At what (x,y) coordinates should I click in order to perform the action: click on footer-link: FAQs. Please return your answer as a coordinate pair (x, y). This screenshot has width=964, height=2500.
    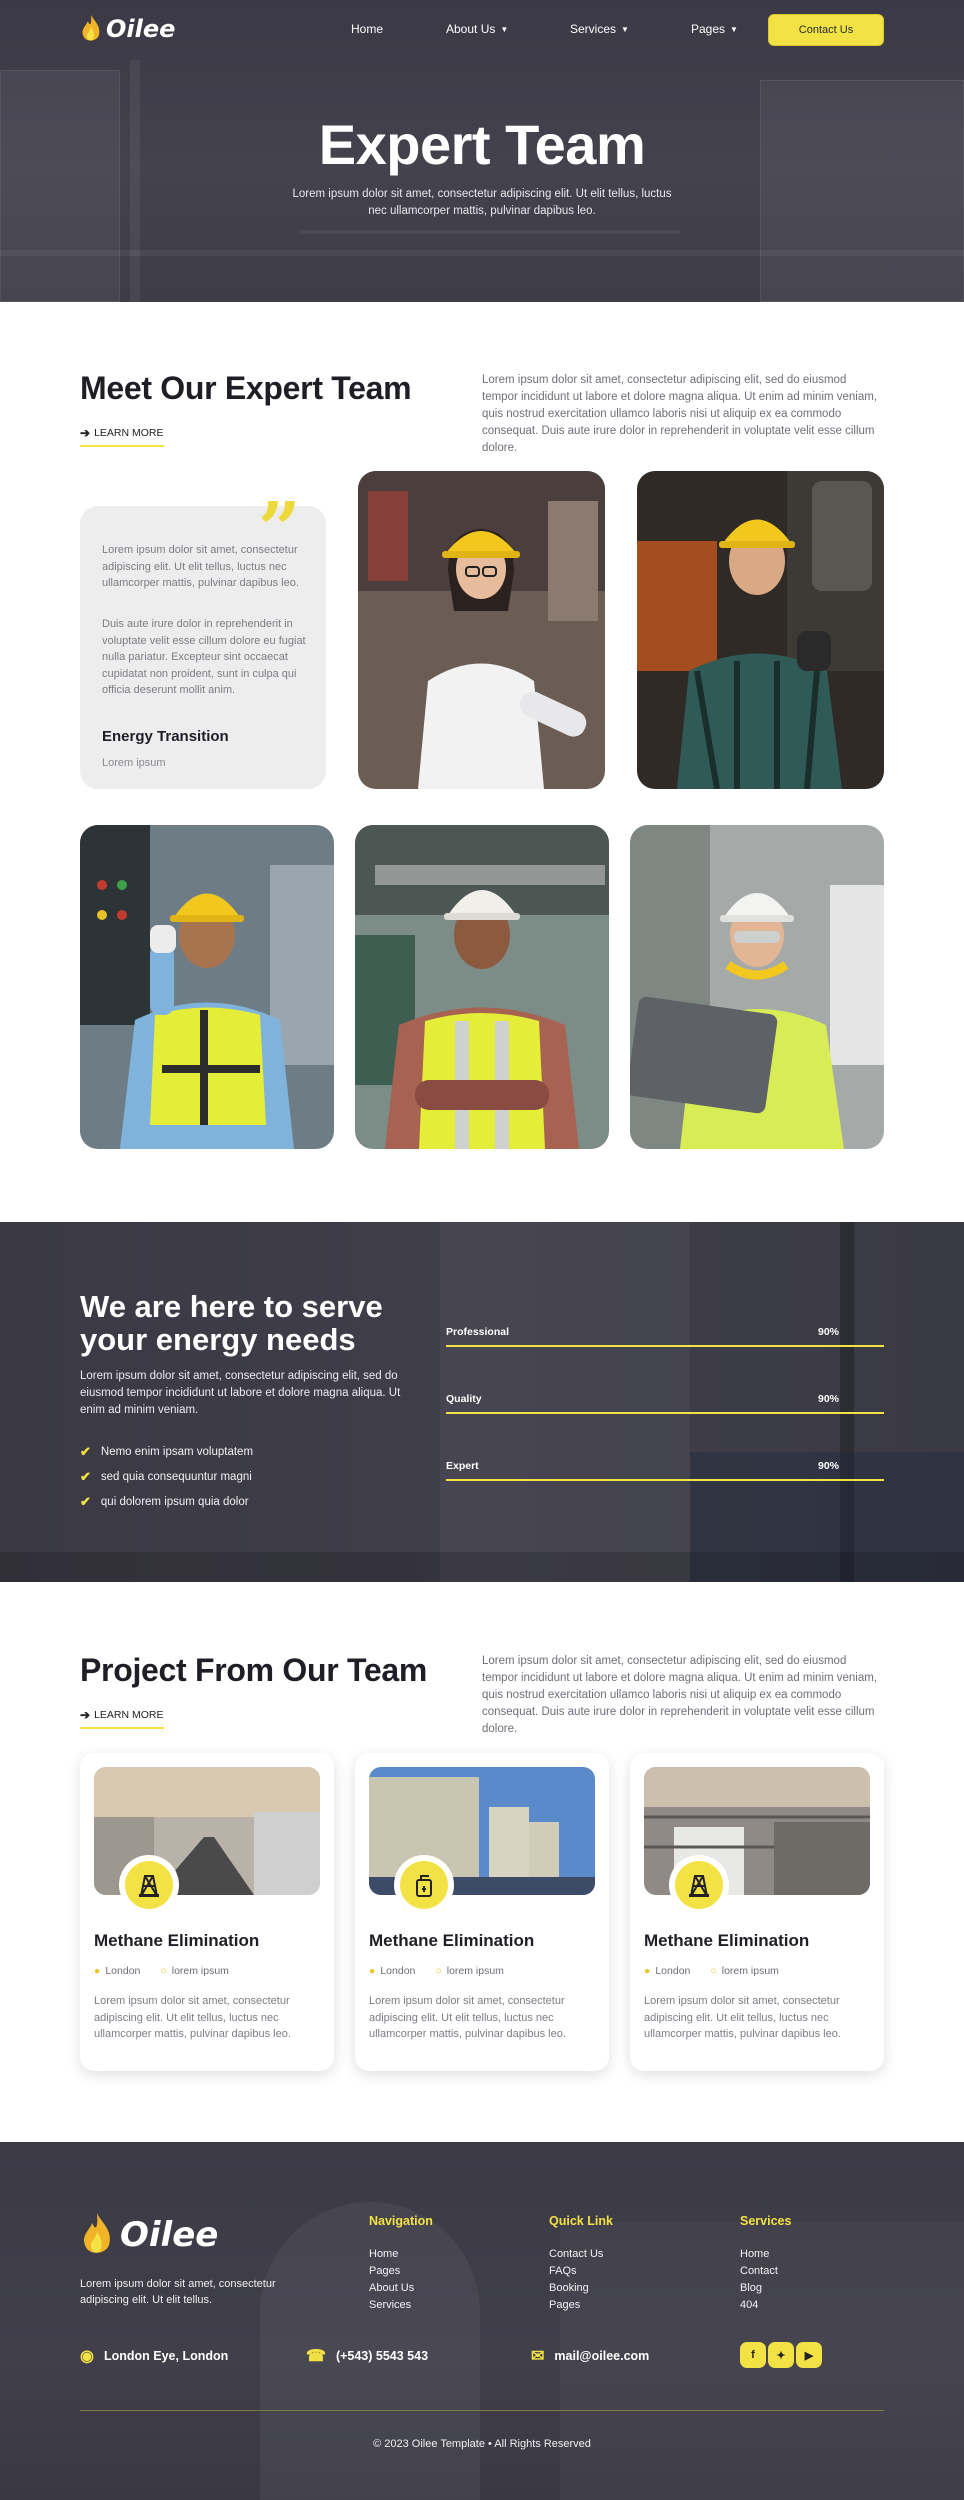
    Looking at the image, I should click on (576, 2271).